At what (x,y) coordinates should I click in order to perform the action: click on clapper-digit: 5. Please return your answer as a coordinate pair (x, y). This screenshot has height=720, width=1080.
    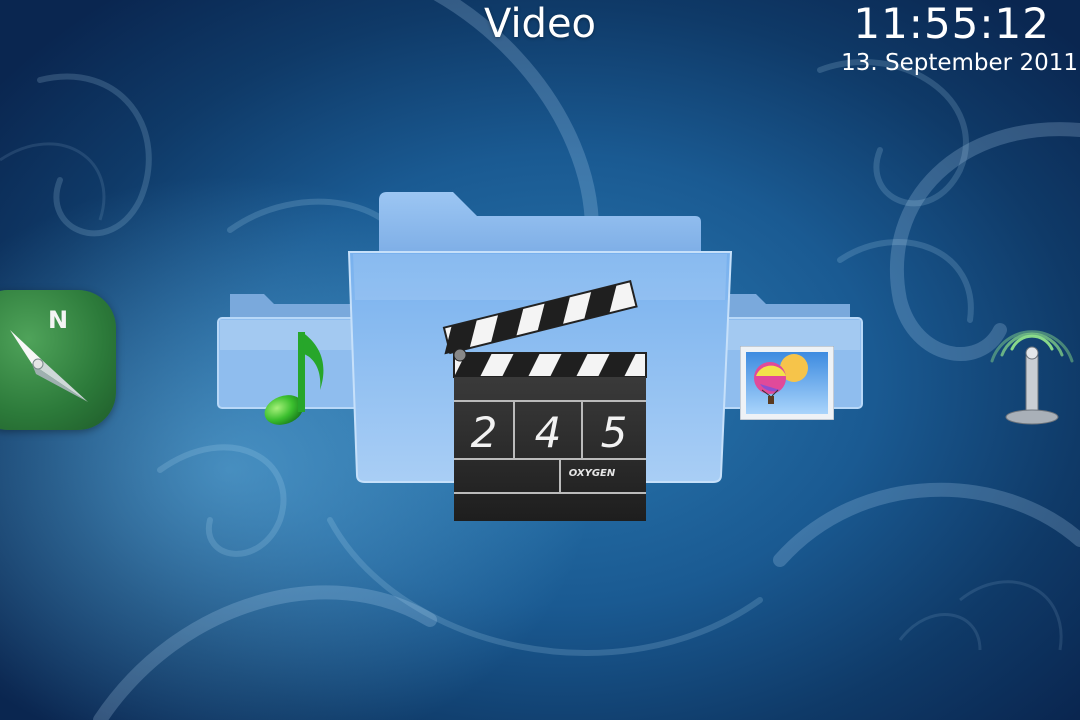
    Looking at the image, I should click on (614, 432).